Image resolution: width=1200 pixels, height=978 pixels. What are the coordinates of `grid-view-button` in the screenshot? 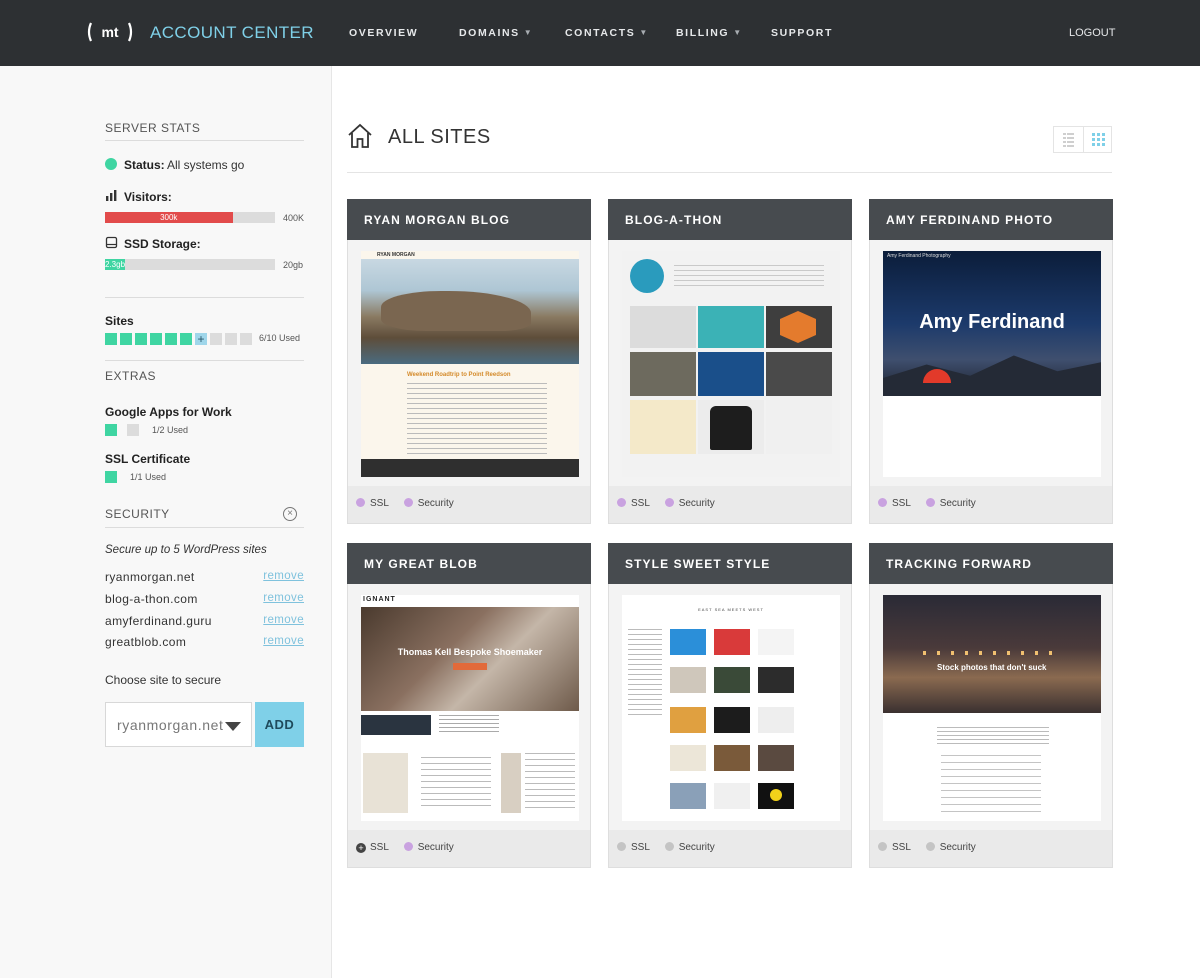 It's located at (1097, 139).